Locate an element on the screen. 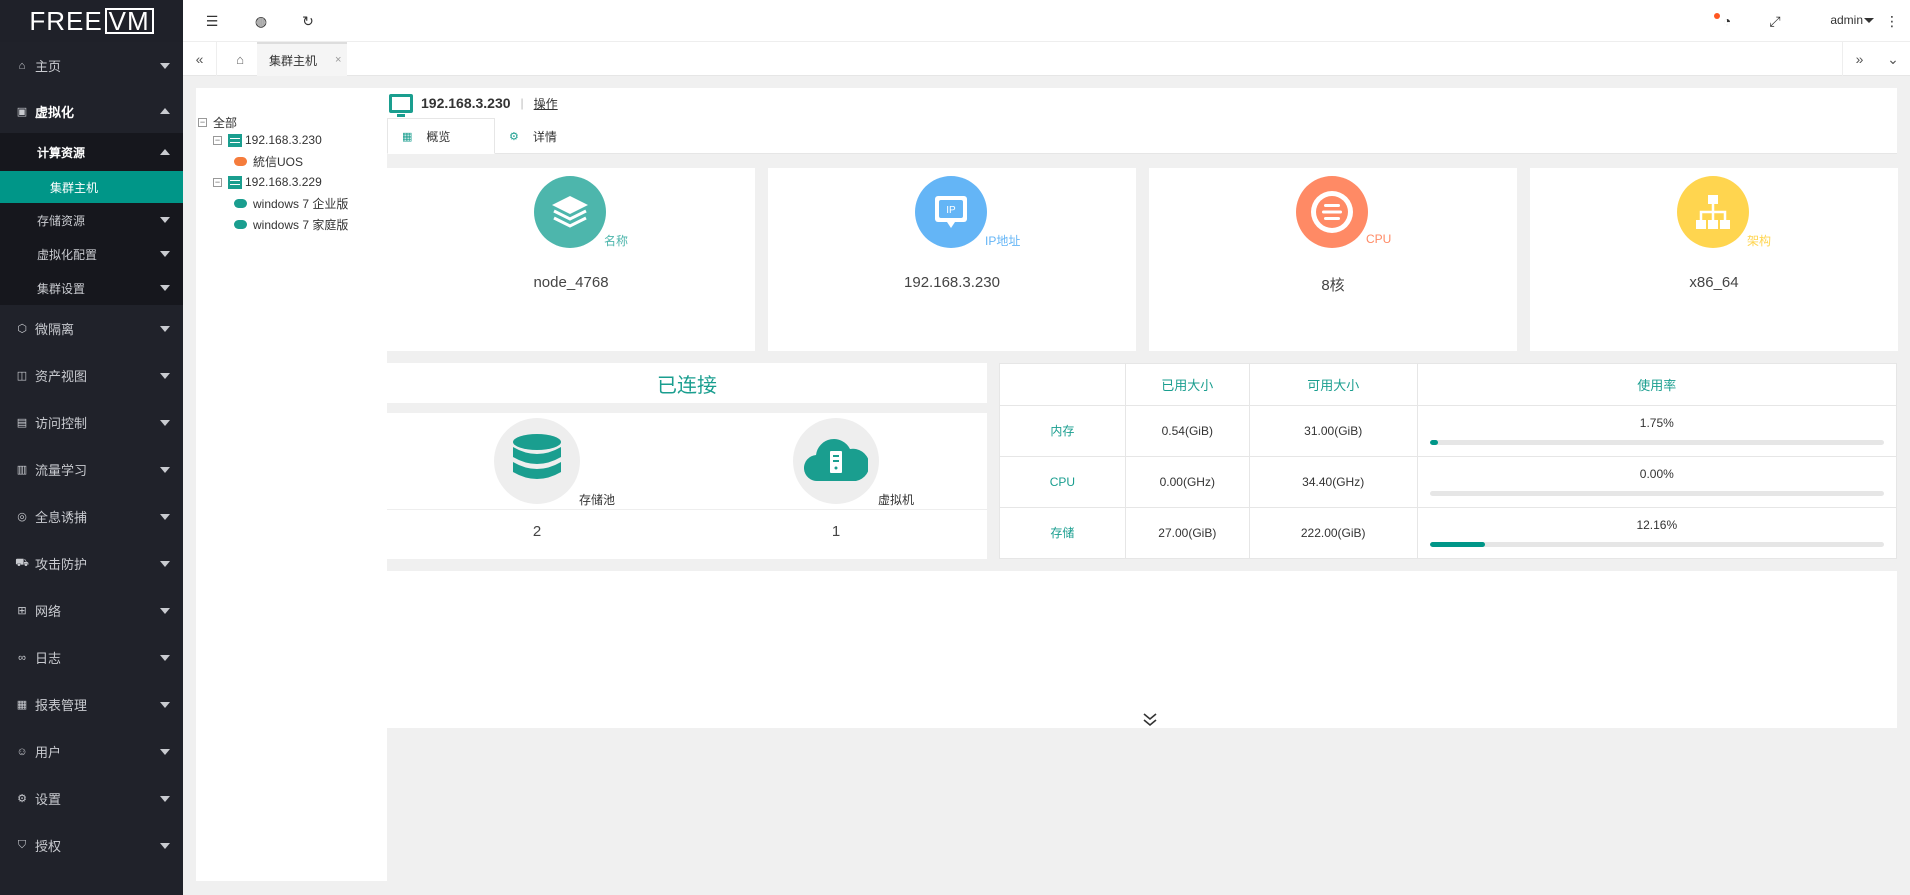 The width and height of the screenshot is (1910, 895). free-cell: 222.00(GiB) is located at coordinates (1333, 533).